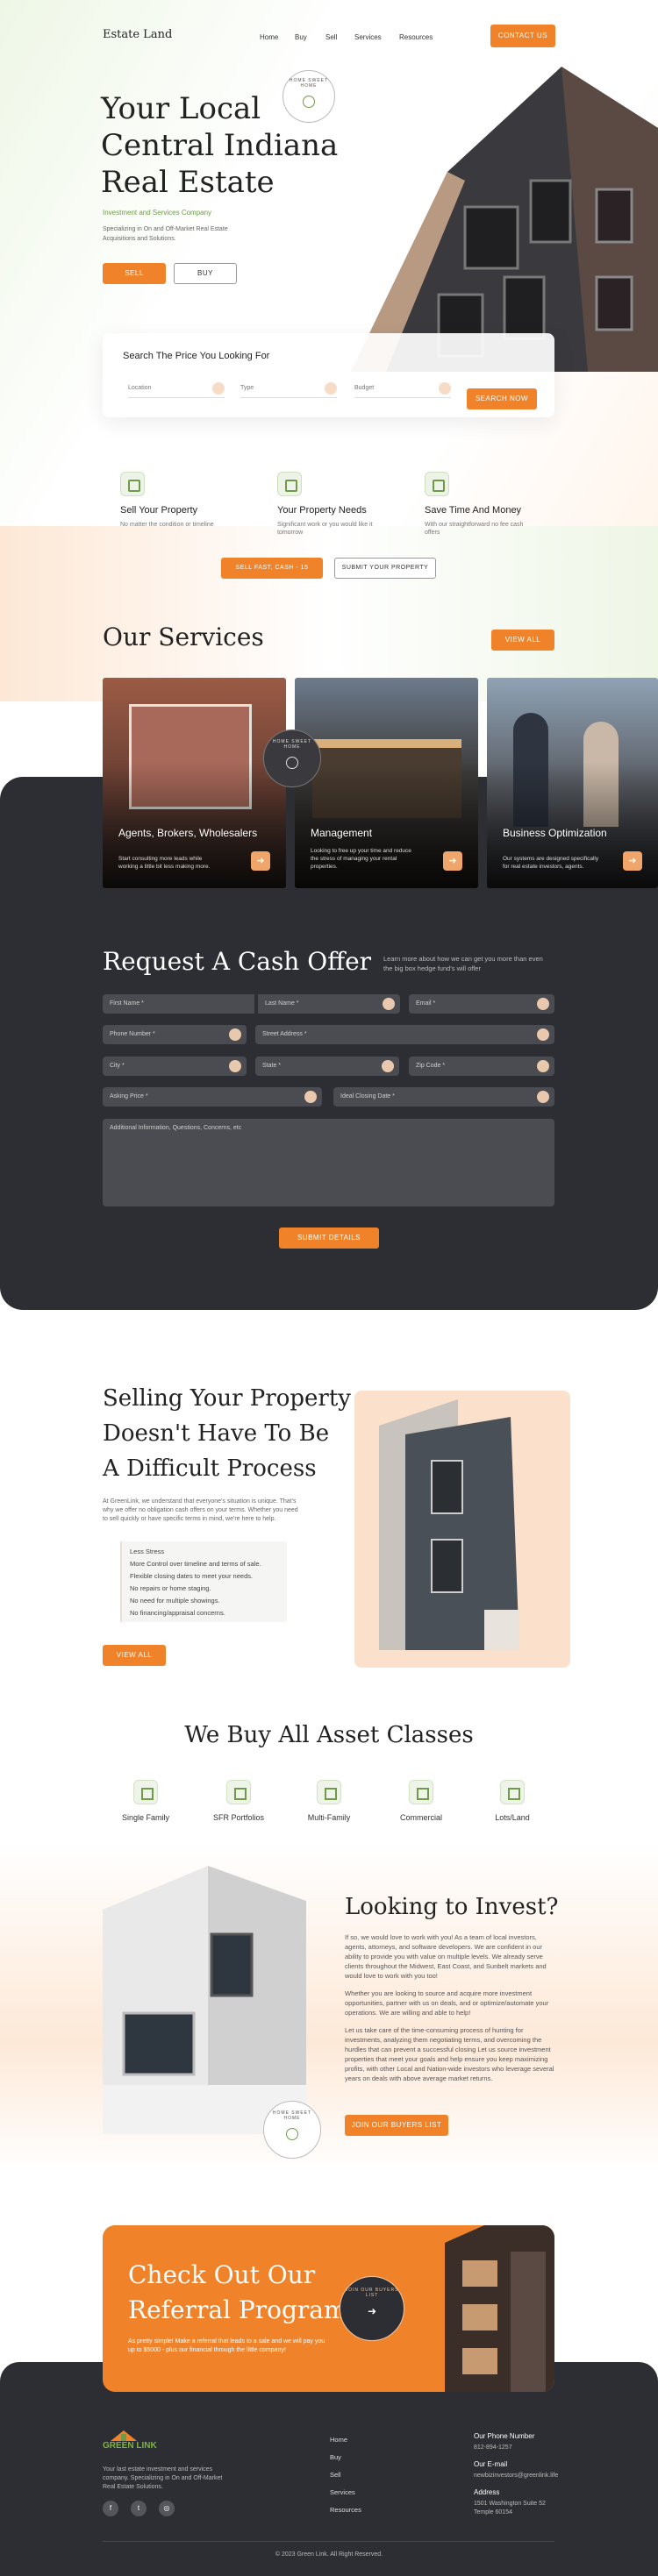  What do you see at coordinates (212, 1097) in the screenshot?
I see `asking-price-field: Asking Price *` at bounding box center [212, 1097].